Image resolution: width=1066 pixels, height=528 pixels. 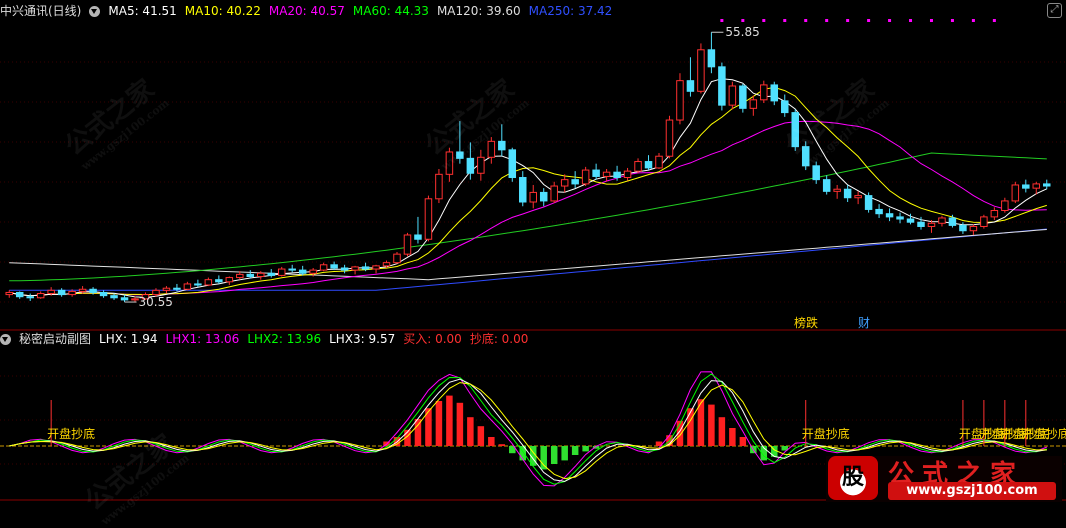 What do you see at coordinates (972, 491) in the screenshot?
I see `logo-url: www.gszj100.com` at bounding box center [972, 491].